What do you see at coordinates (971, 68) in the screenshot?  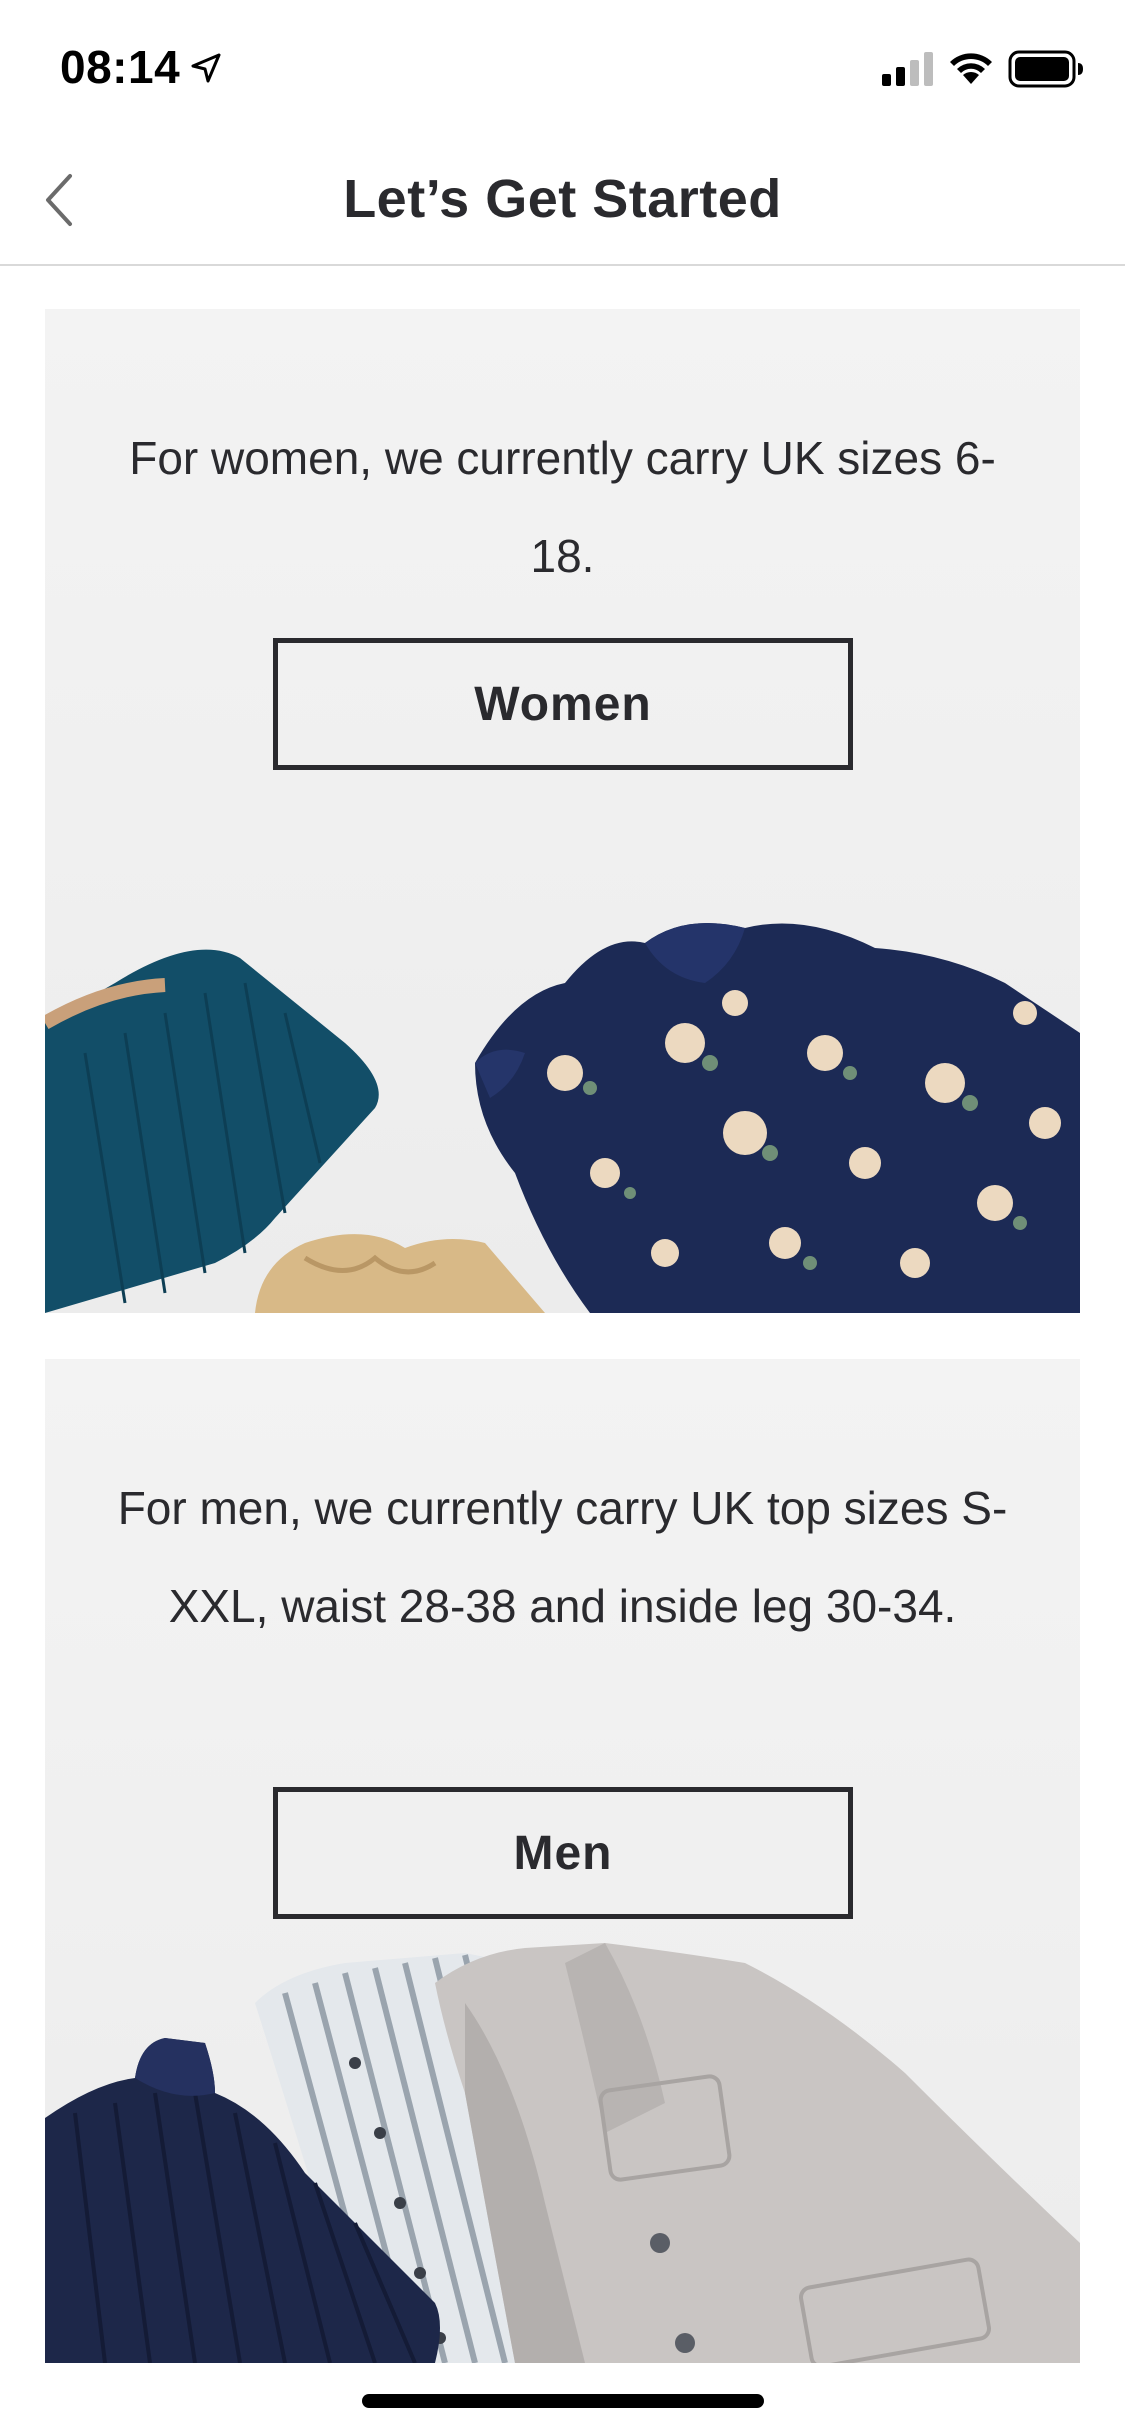 I see `wifi-icon` at bounding box center [971, 68].